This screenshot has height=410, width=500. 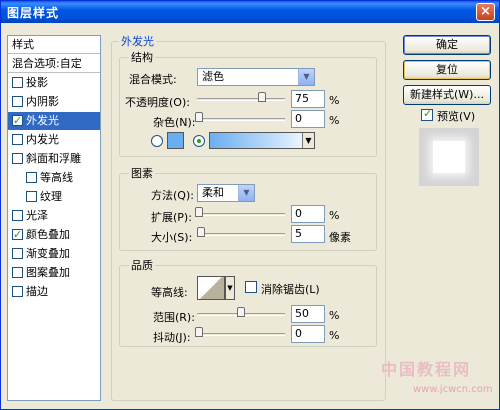 What do you see at coordinates (37, 291) in the screenshot?
I see `style-item-label: 描边` at bounding box center [37, 291].